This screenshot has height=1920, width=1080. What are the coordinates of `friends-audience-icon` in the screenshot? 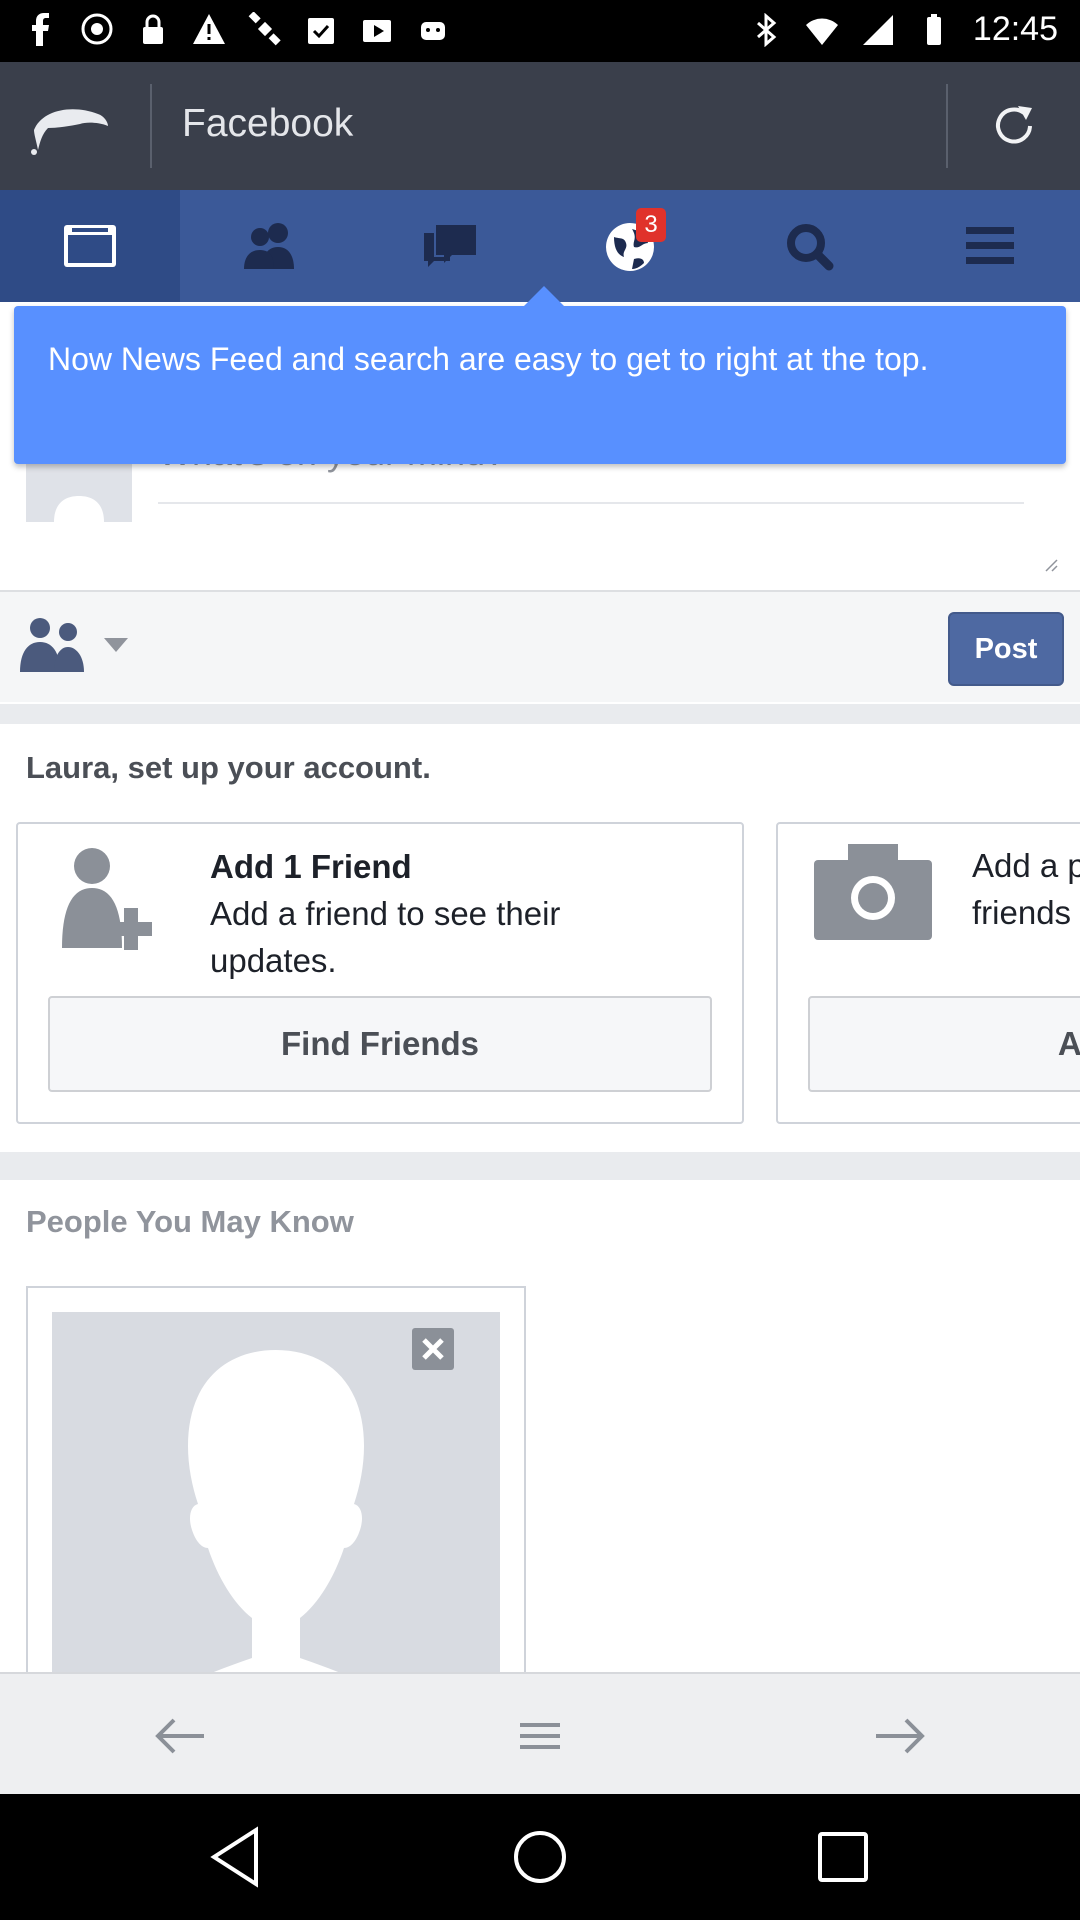 It's located at (52, 645).